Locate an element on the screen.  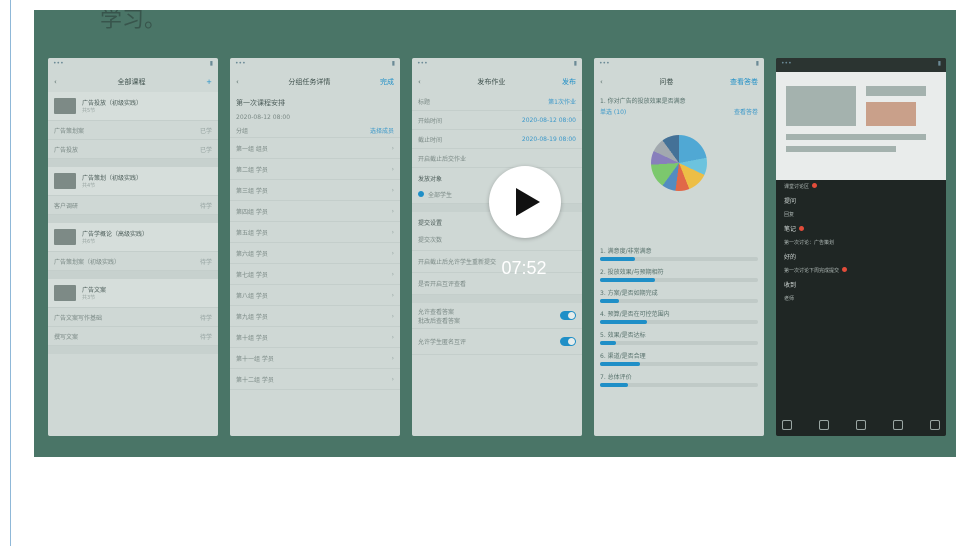
screen-icon is located at coordinates (898, 425).